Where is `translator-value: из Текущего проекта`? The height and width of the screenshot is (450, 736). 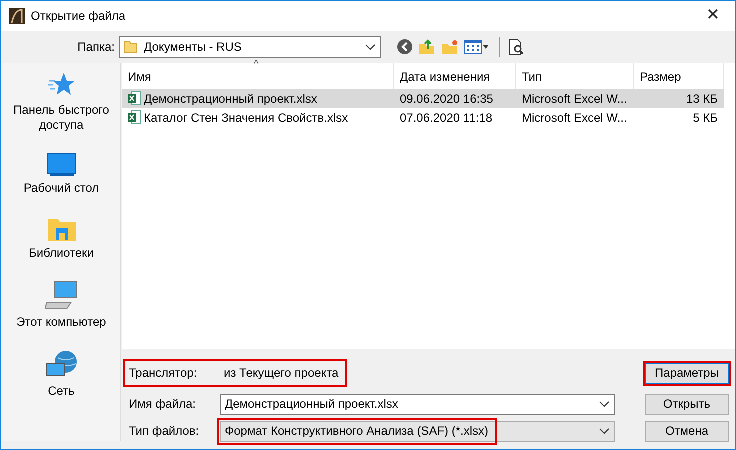 translator-value: из Текущего проекта is located at coordinates (281, 373).